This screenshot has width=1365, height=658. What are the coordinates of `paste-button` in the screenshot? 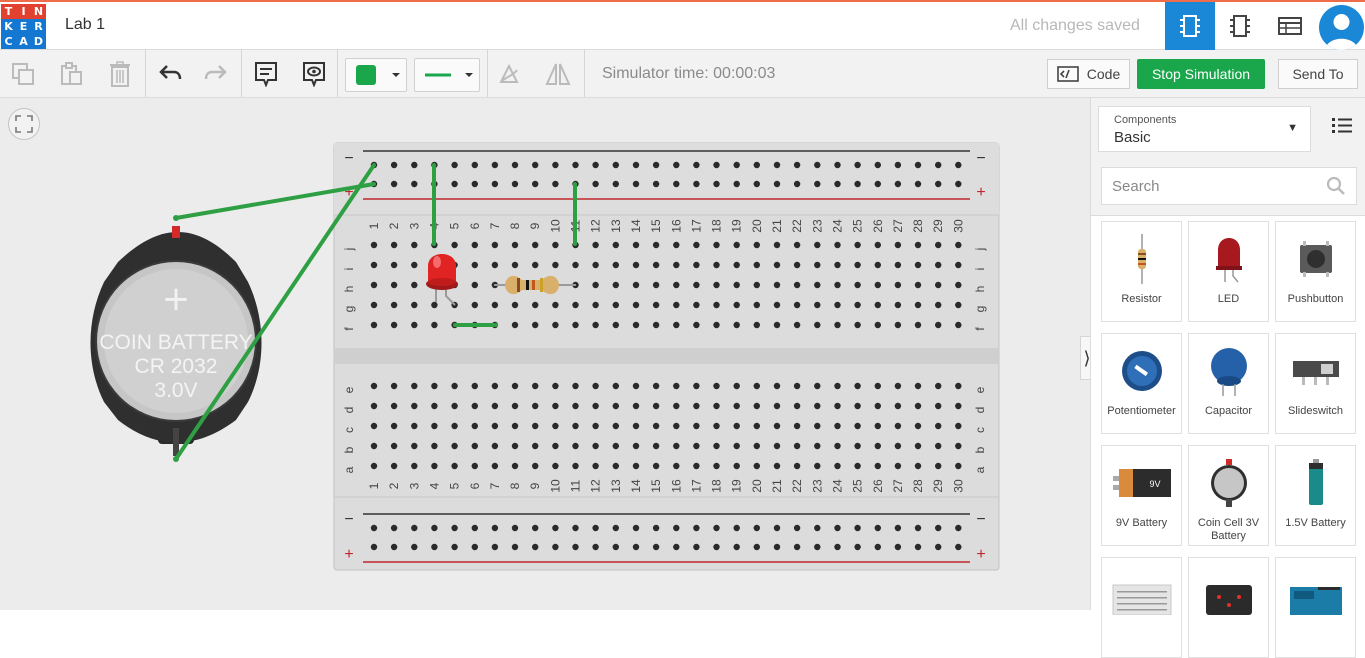 It's located at (71, 74).